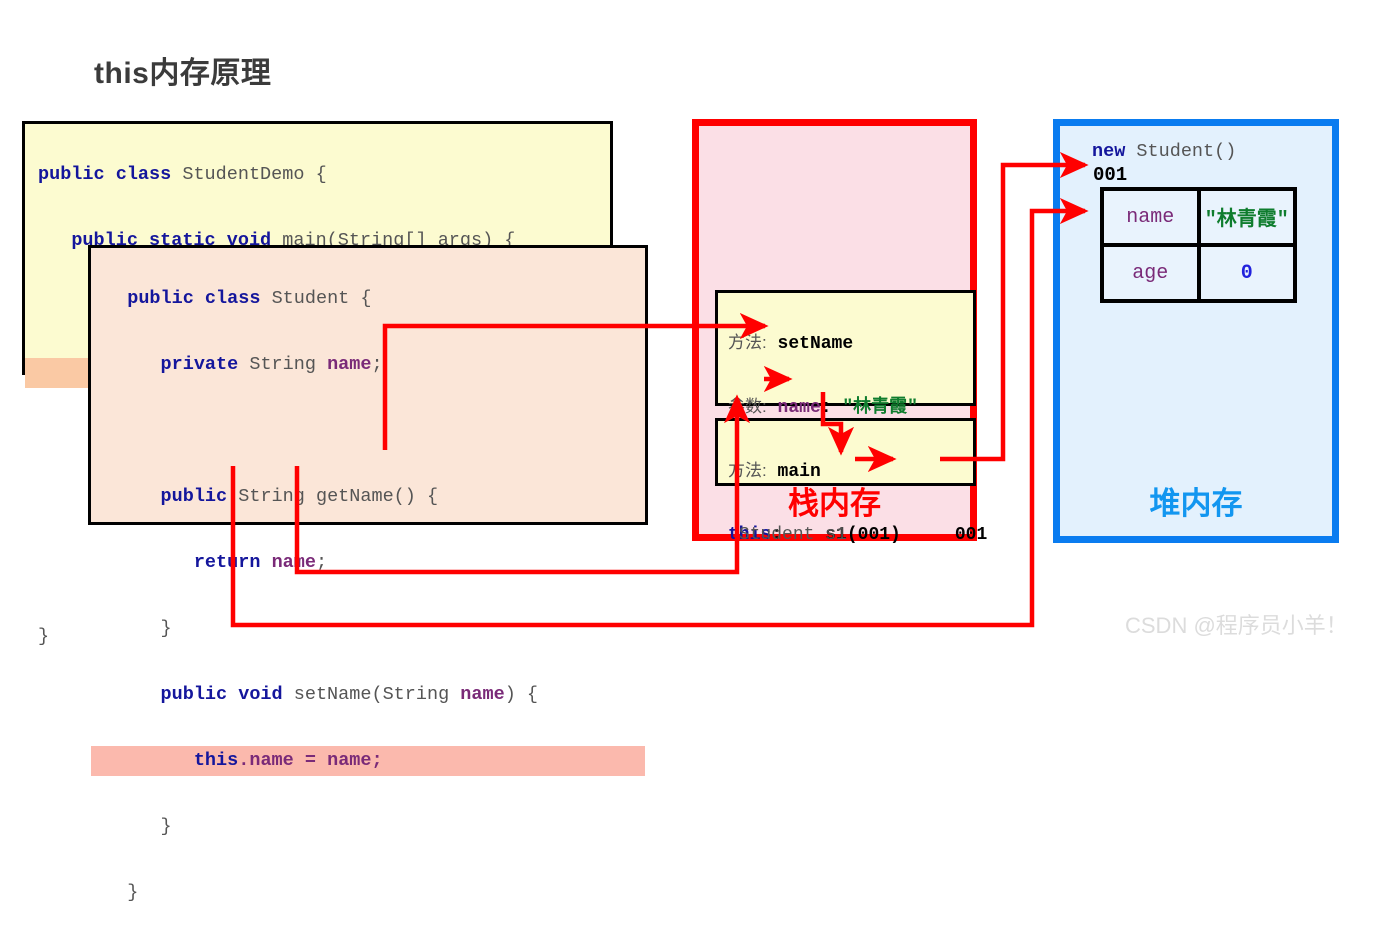  What do you see at coordinates (260, 562) in the screenshot?
I see `code-line: return name;` at bounding box center [260, 562].